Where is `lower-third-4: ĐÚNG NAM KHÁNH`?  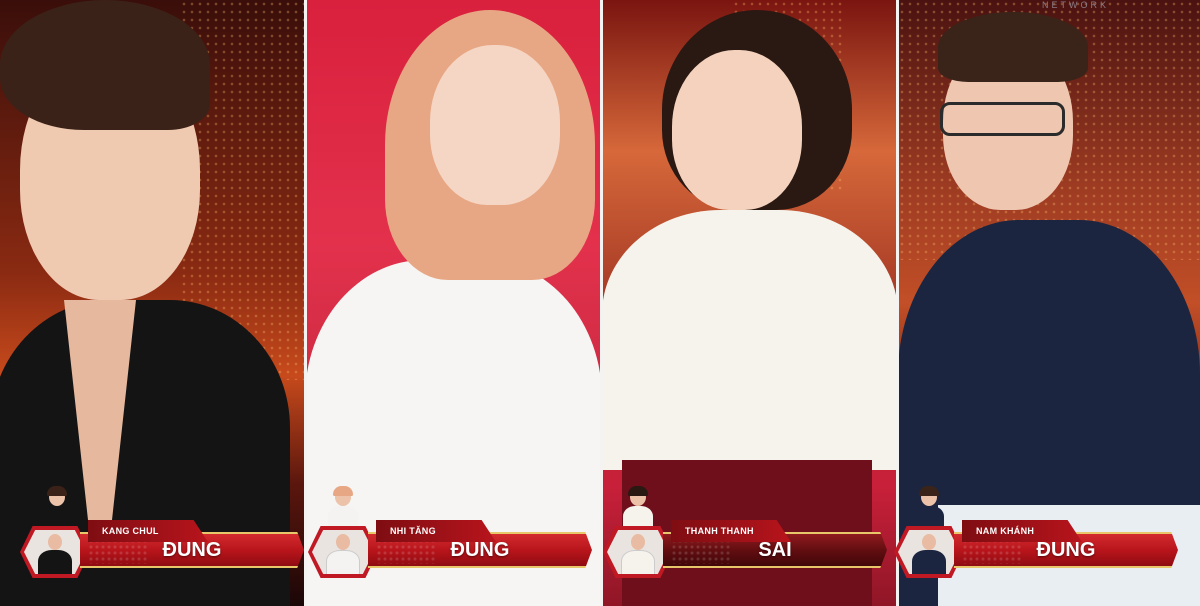 lower-third-4: ĐÚNG NAM KHÁNH is located at coordinates (1036, 532).